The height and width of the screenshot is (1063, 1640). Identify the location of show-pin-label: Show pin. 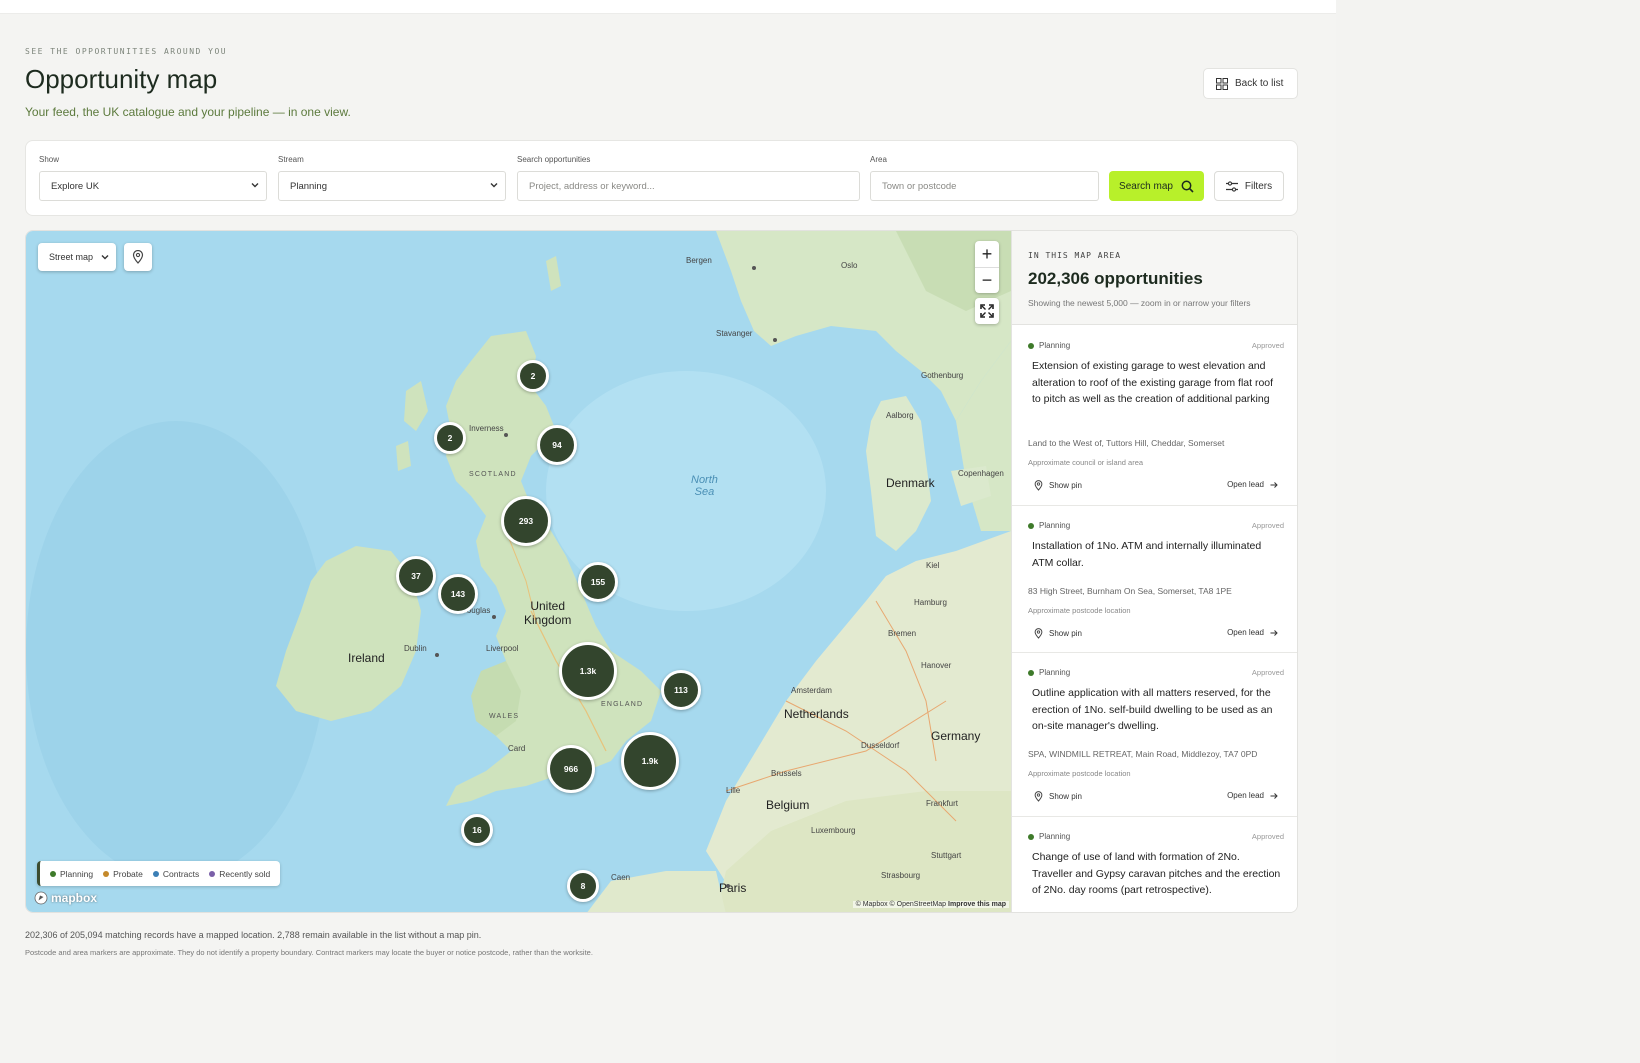
(1065, 485).